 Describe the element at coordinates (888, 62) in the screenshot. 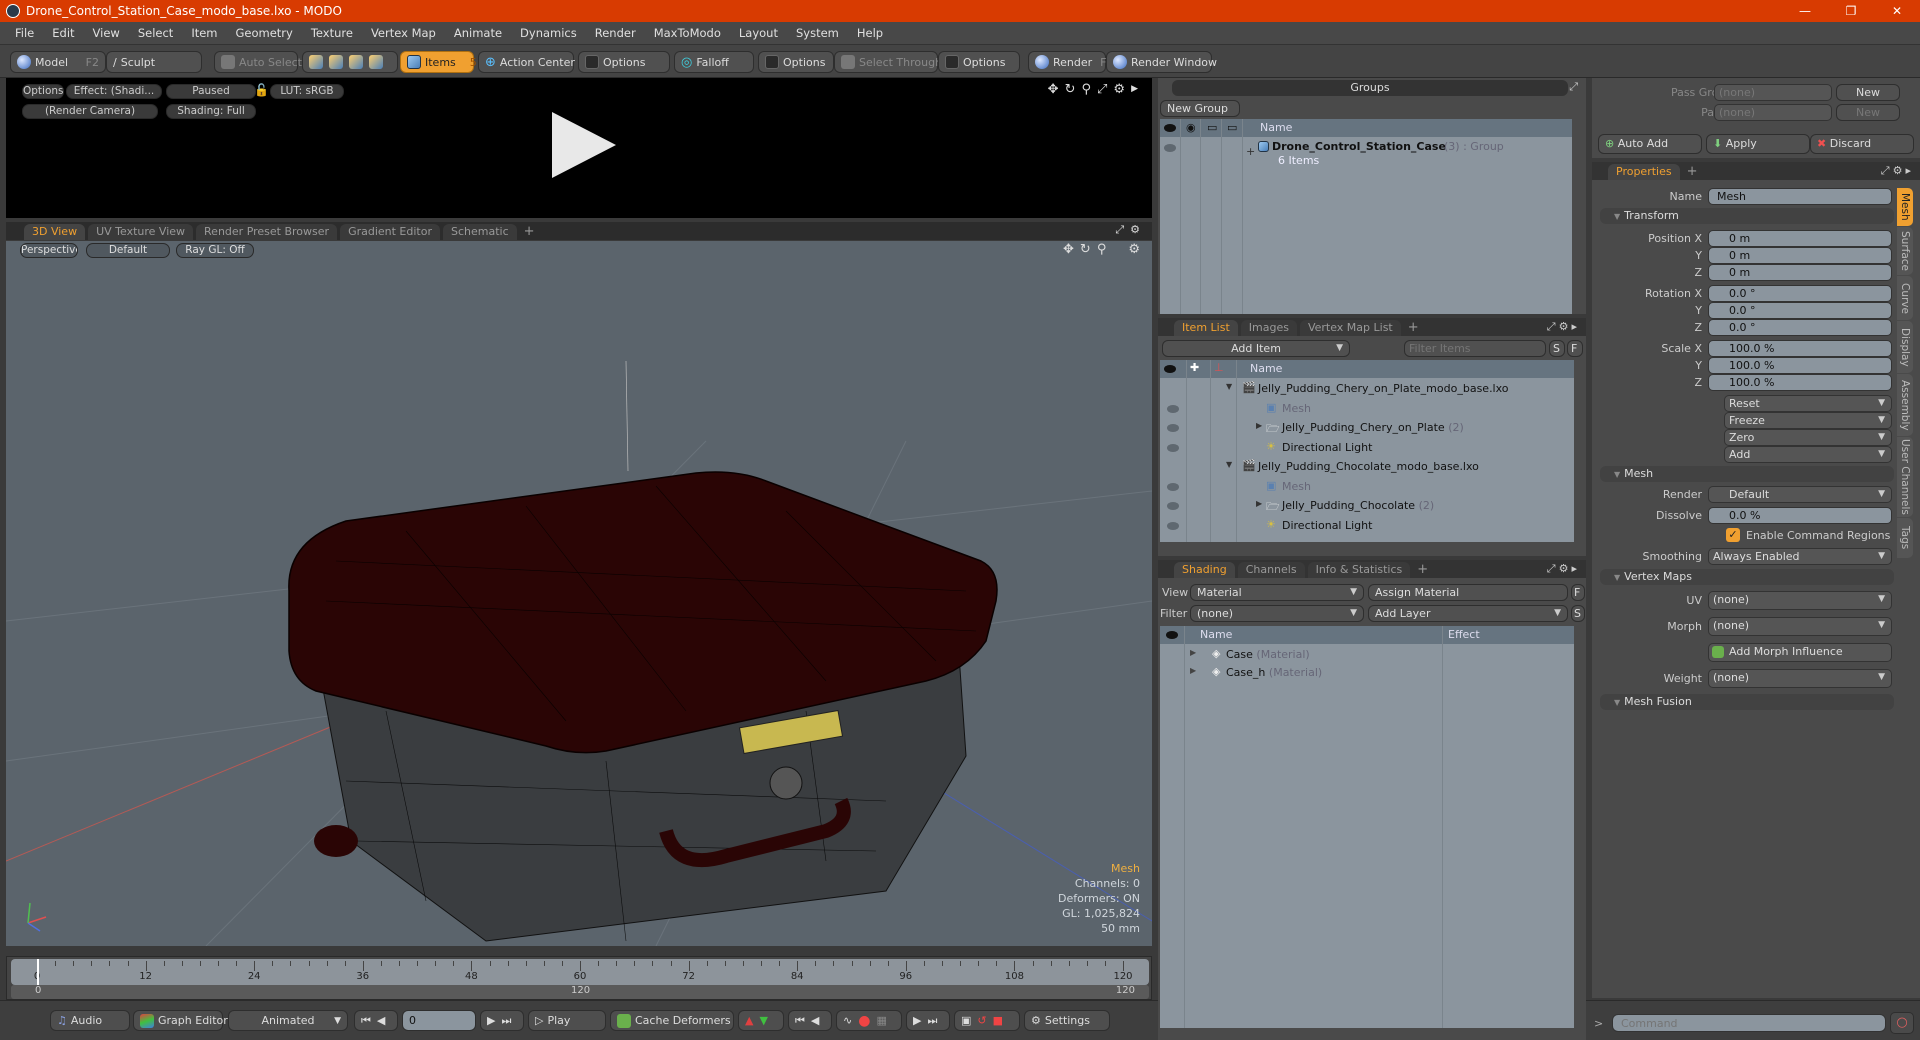

I see `select-through-button: Select Through` at that location.